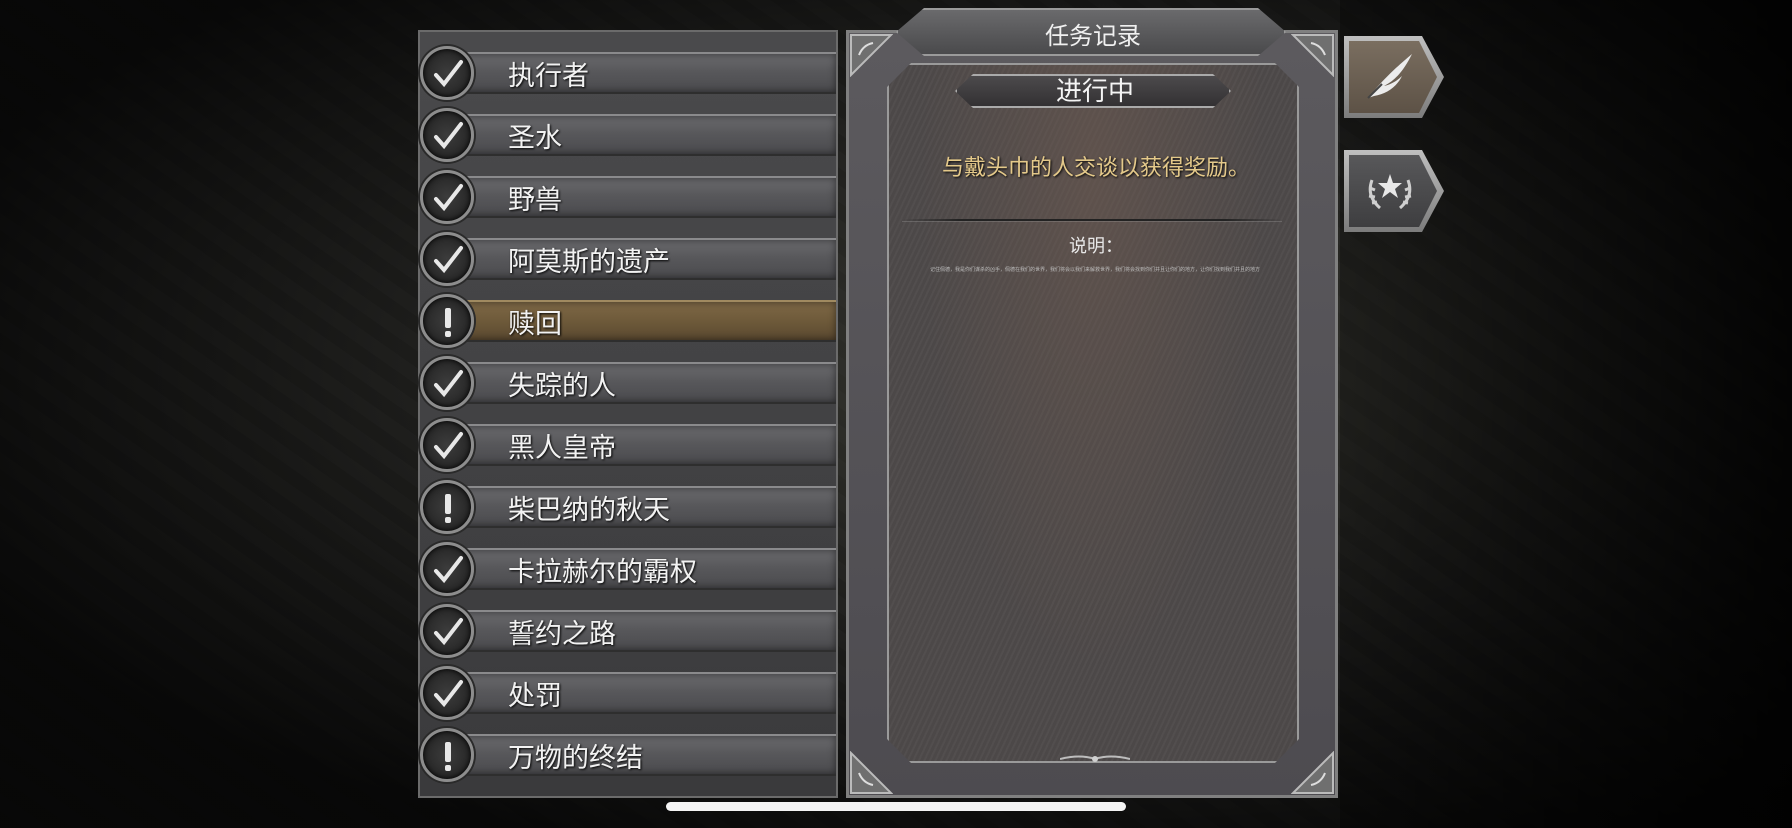  Describe the element at coordinates (602, 572) in the screenshot. I see `quest-label: 卡拉赫尔的霸权` at that location.